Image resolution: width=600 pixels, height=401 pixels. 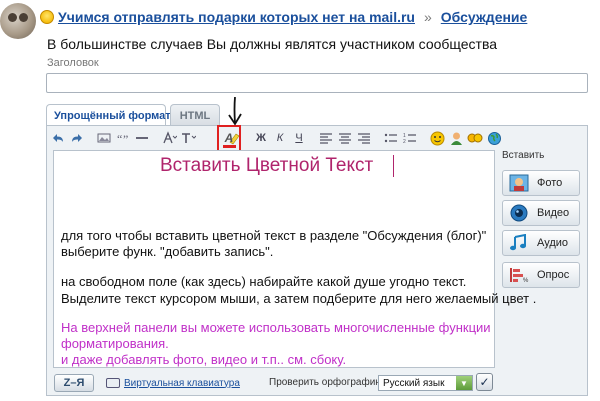 I want to click on font-size-icon, so click(x=188, y=138).